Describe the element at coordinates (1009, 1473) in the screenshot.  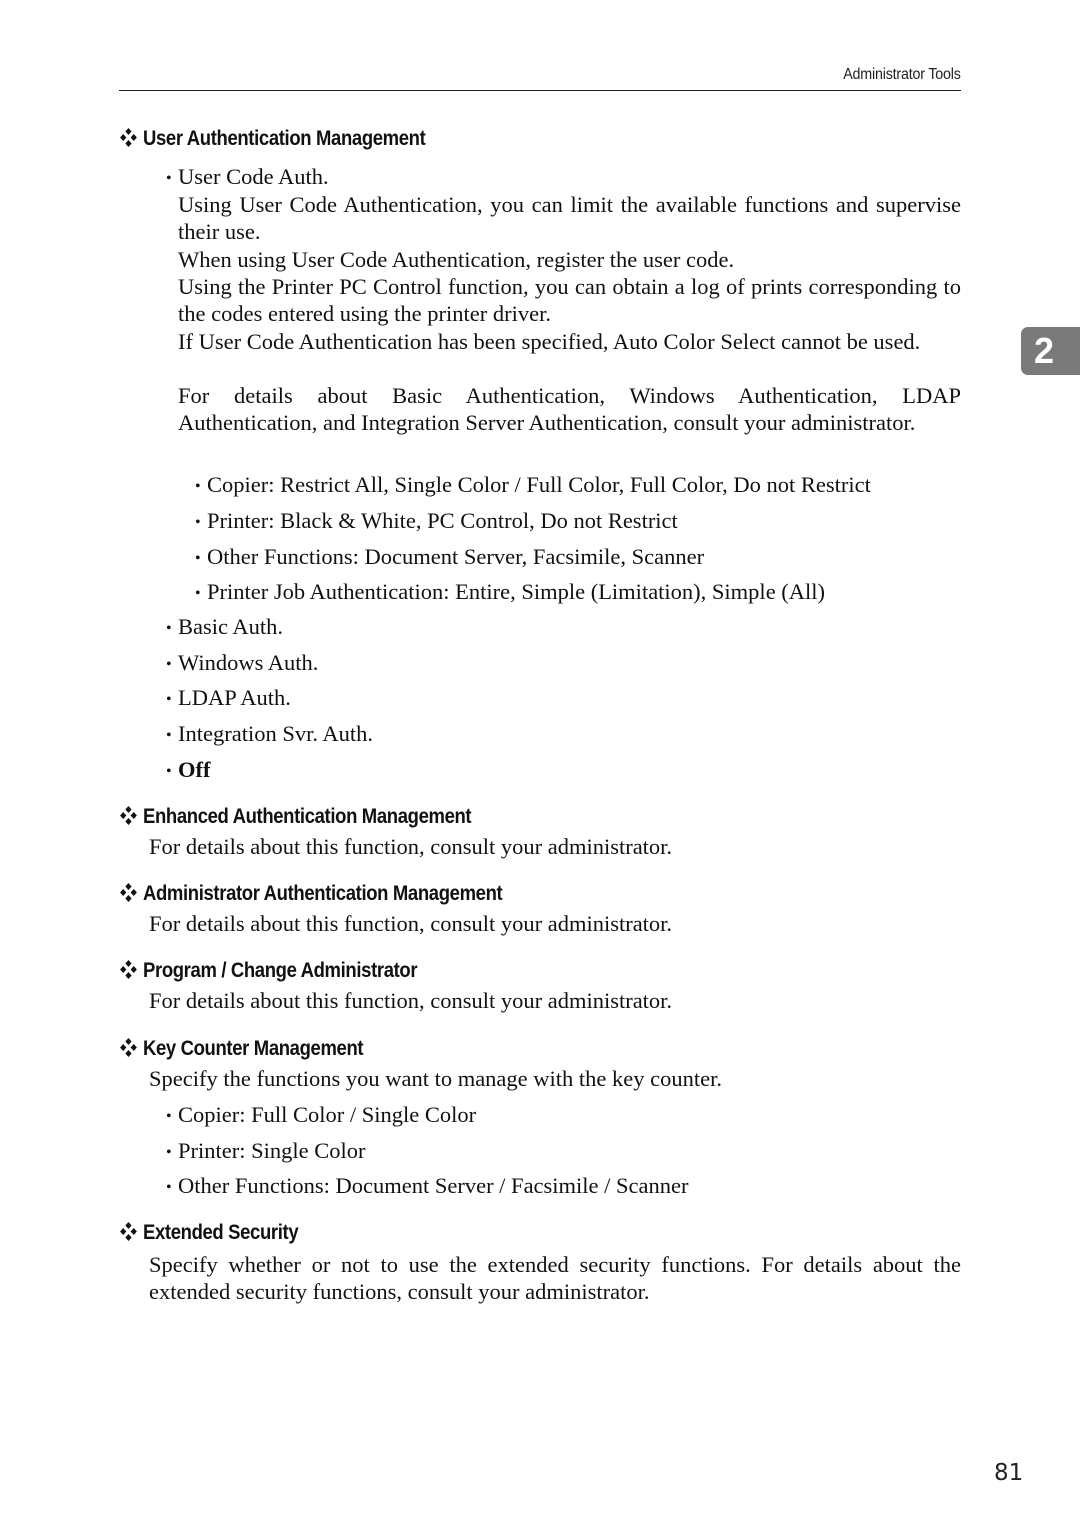
I see `page-number: 81` at that location.